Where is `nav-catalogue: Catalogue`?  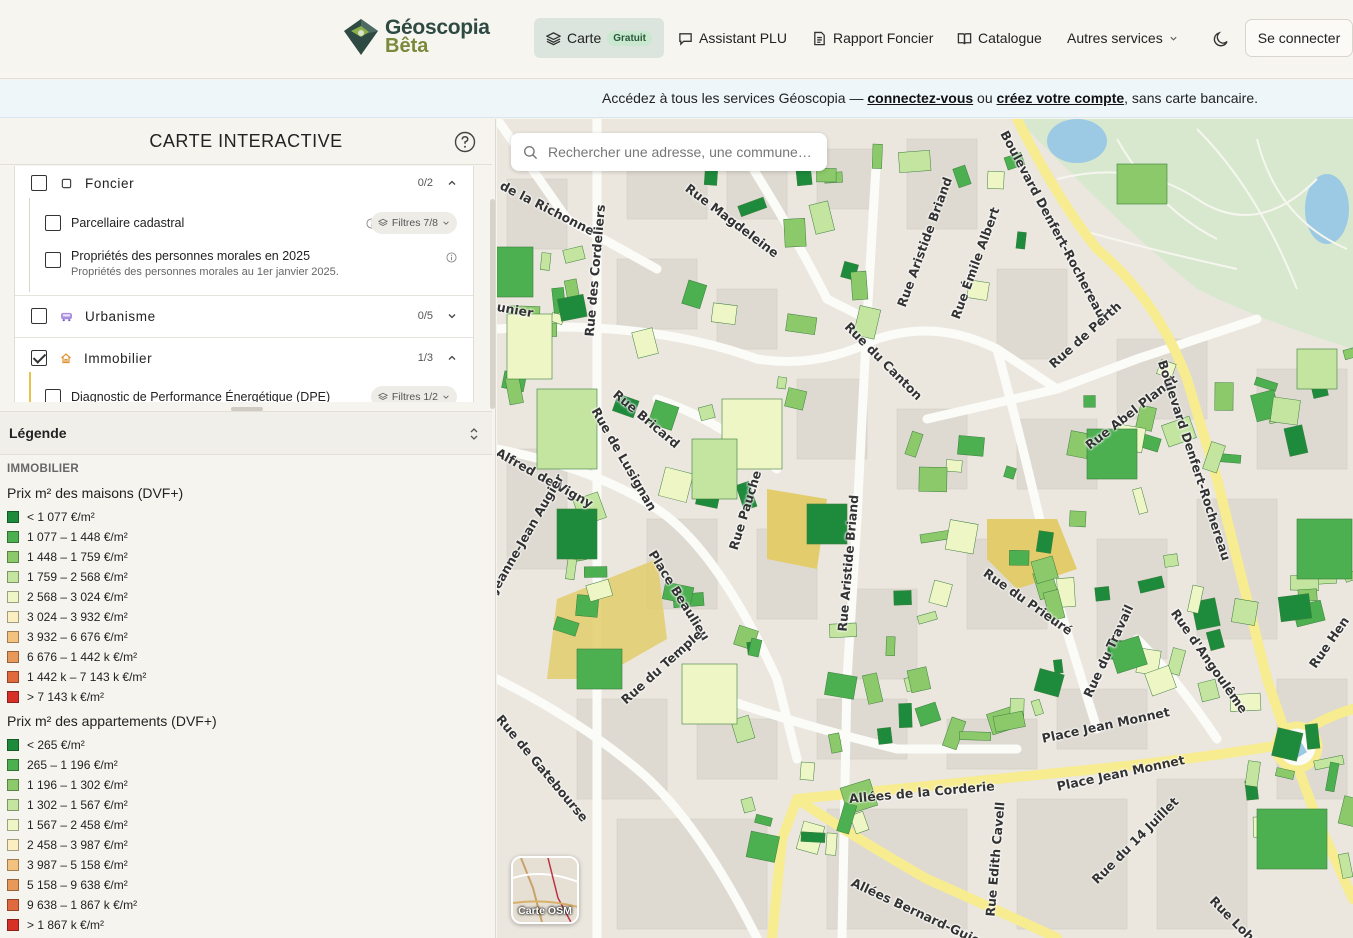 nav-catalogue: Catalogue is located at coordinates (999, 38).